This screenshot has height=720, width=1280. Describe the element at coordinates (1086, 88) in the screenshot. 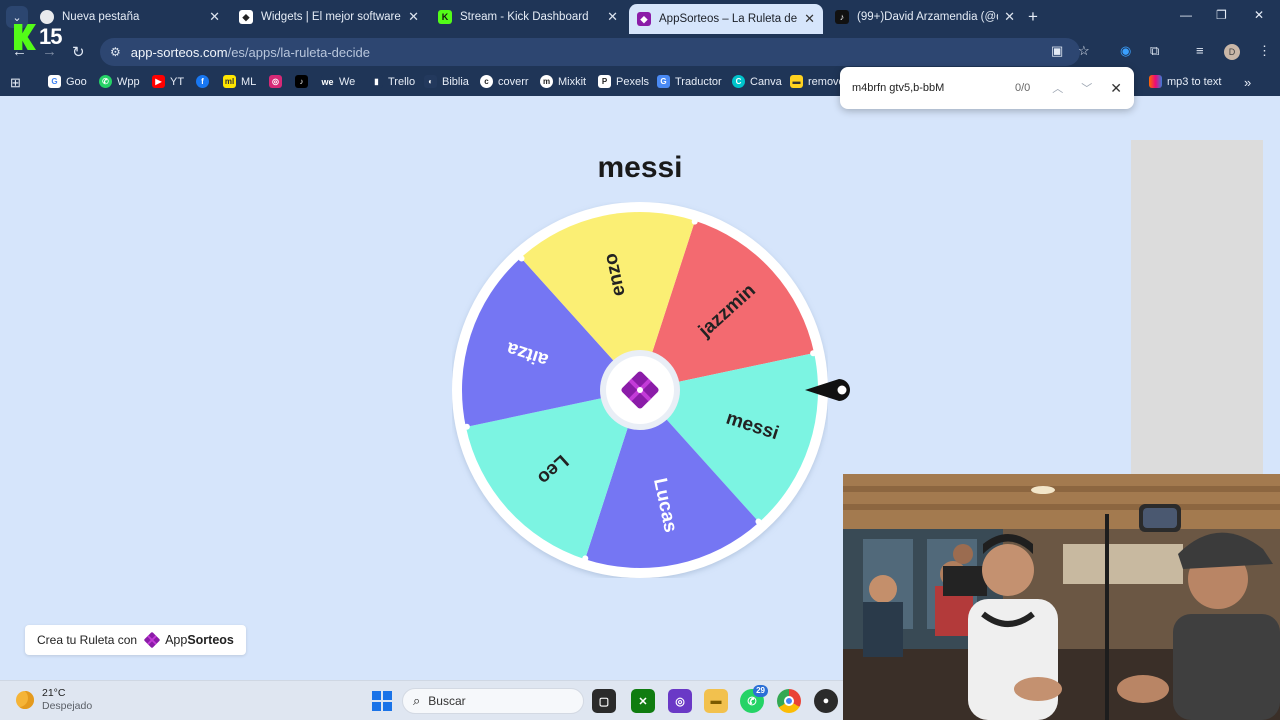

I see `find-next-icon: ﹀` at that location.